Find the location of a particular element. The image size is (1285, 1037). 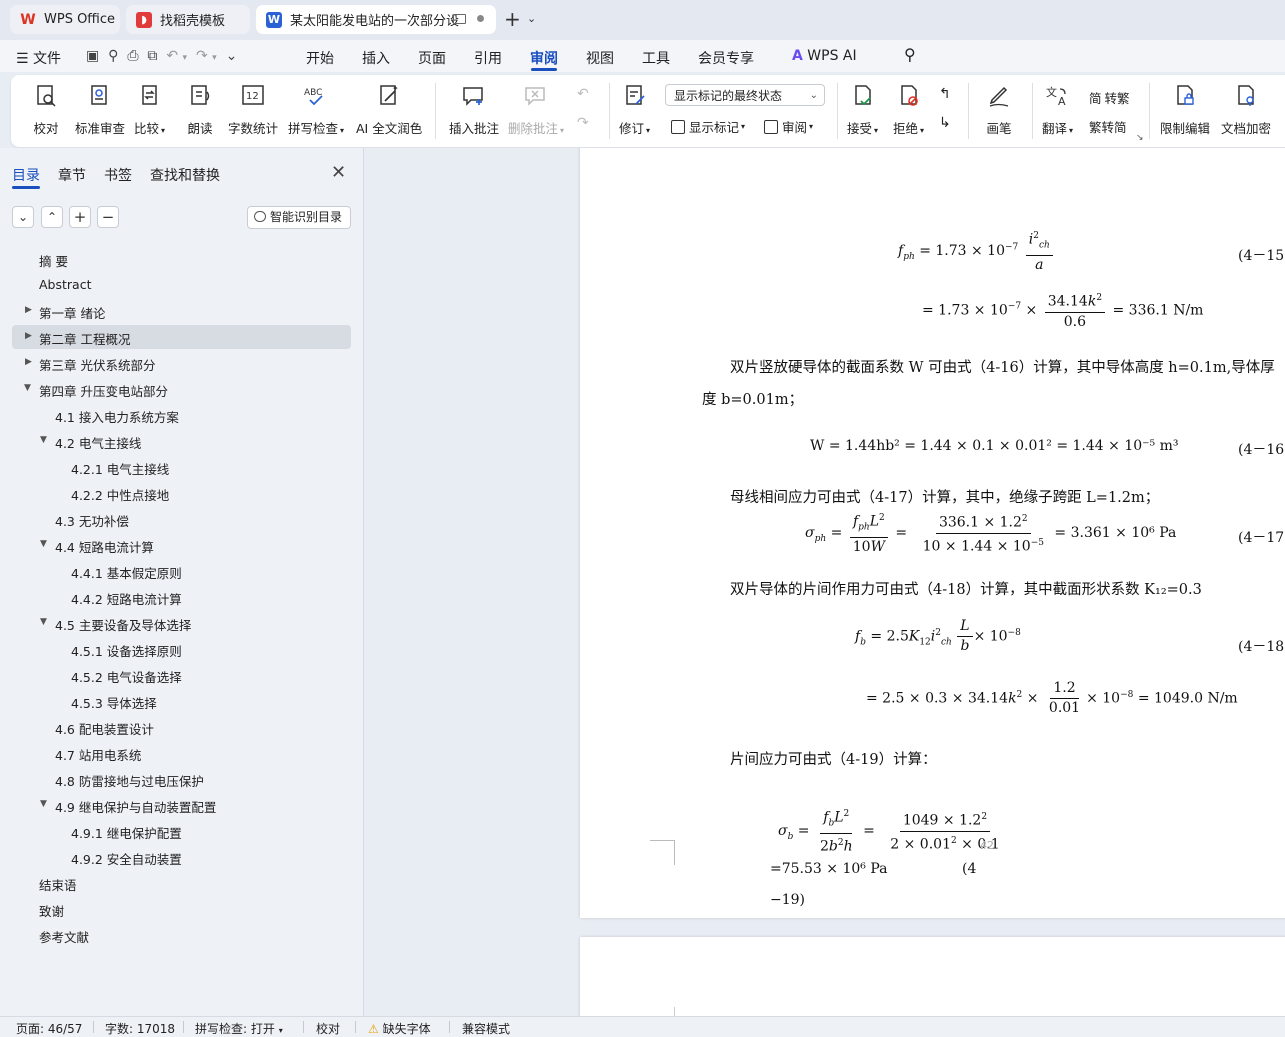

collapse-all-button: ⌄ is located at coordinates (23, 217).